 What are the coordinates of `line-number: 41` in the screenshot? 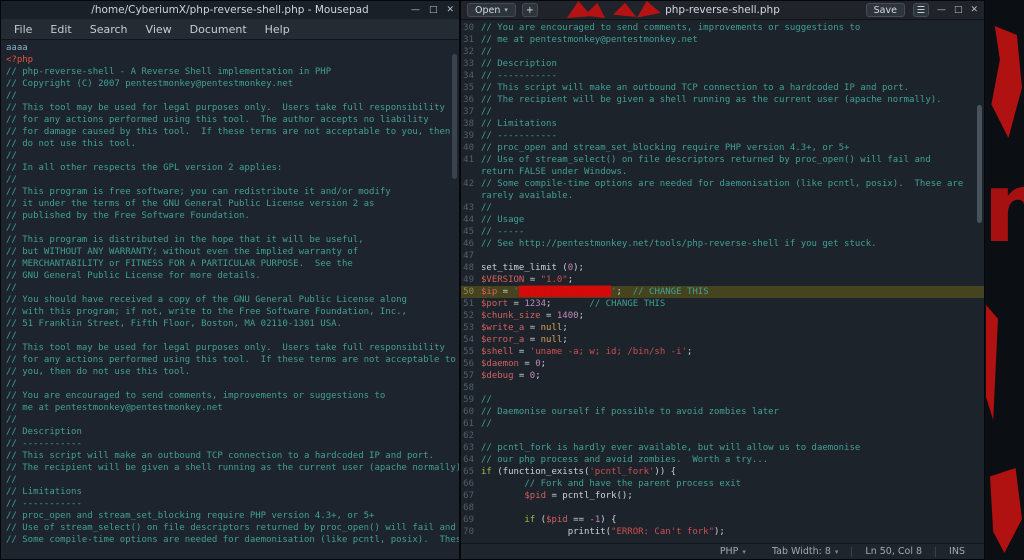 It's located at (468, 160).